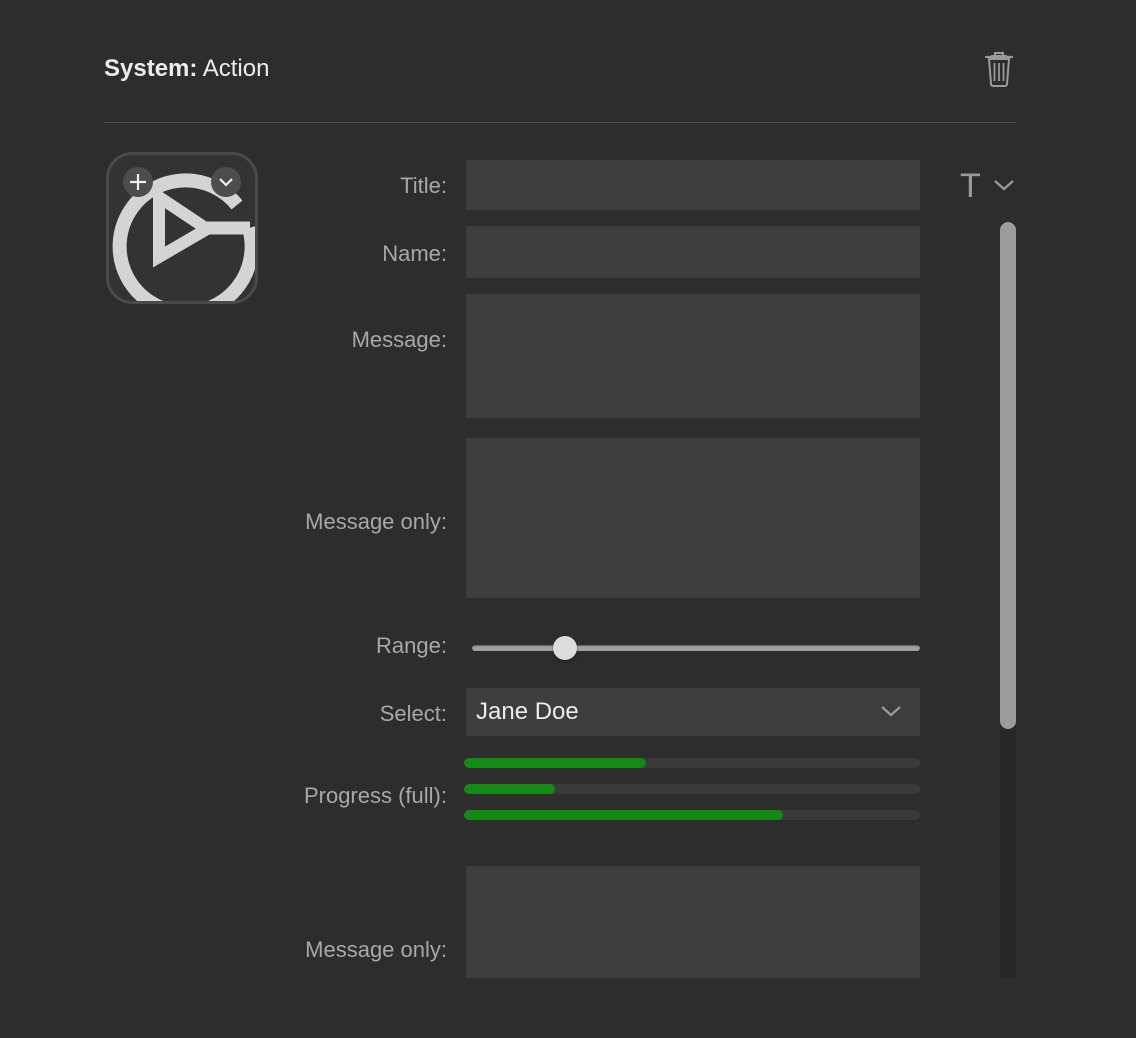 Image resolution: width=1136 pixels, height=1038 pixels. Describe the element at coordinates (414, 253) in the screenshot. I see `name-label: Name:` at that location.